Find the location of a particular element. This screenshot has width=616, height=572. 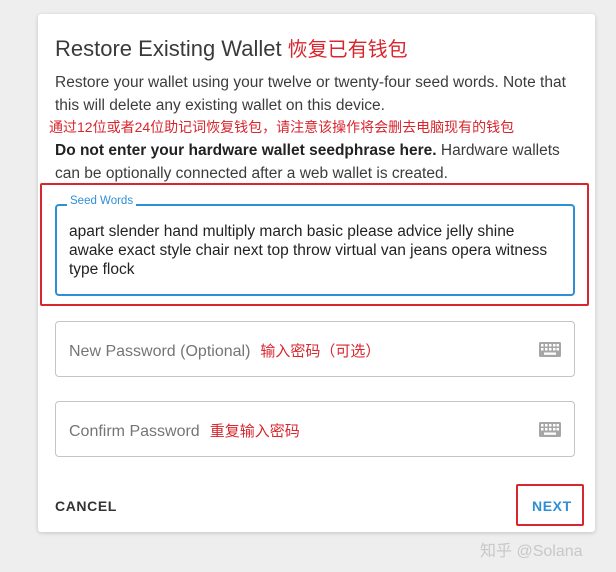

next-button: NEXT is located at coordinates (552, 506).